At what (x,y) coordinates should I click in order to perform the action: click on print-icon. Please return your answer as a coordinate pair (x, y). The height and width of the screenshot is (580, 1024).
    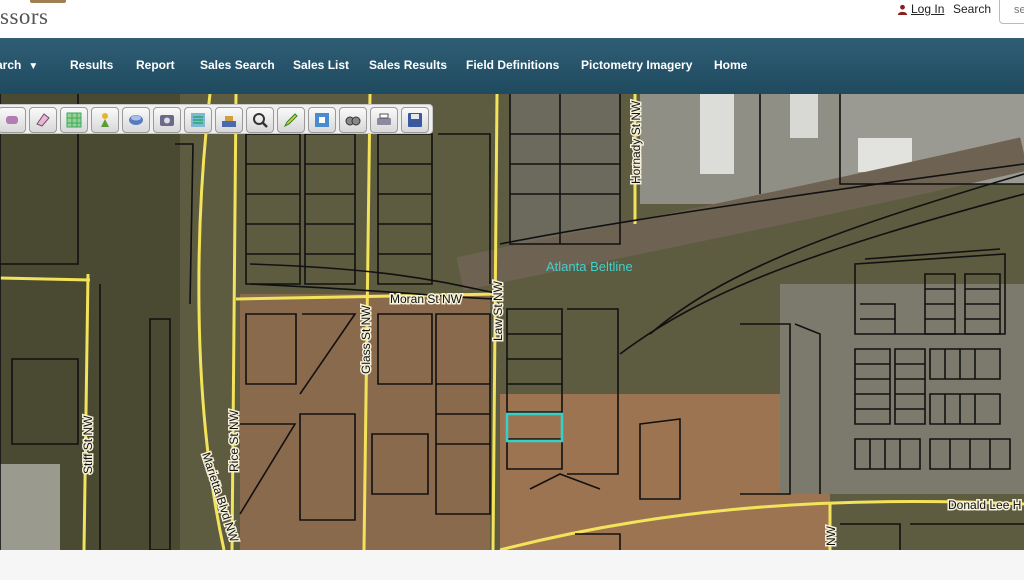
    Looking at the image, I should click on (384, 119).